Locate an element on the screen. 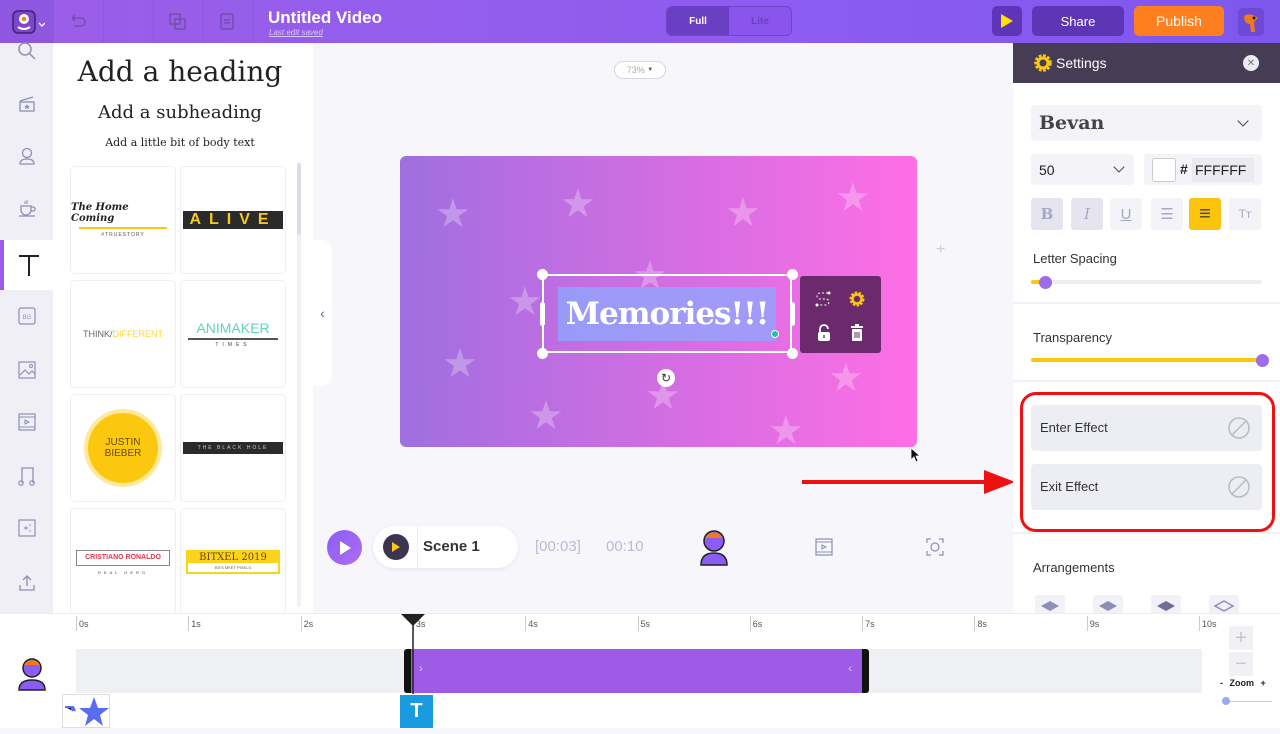 This screenshot has width=1280, height=734. left-toolbar: BG is located at coordinates (26, 327).